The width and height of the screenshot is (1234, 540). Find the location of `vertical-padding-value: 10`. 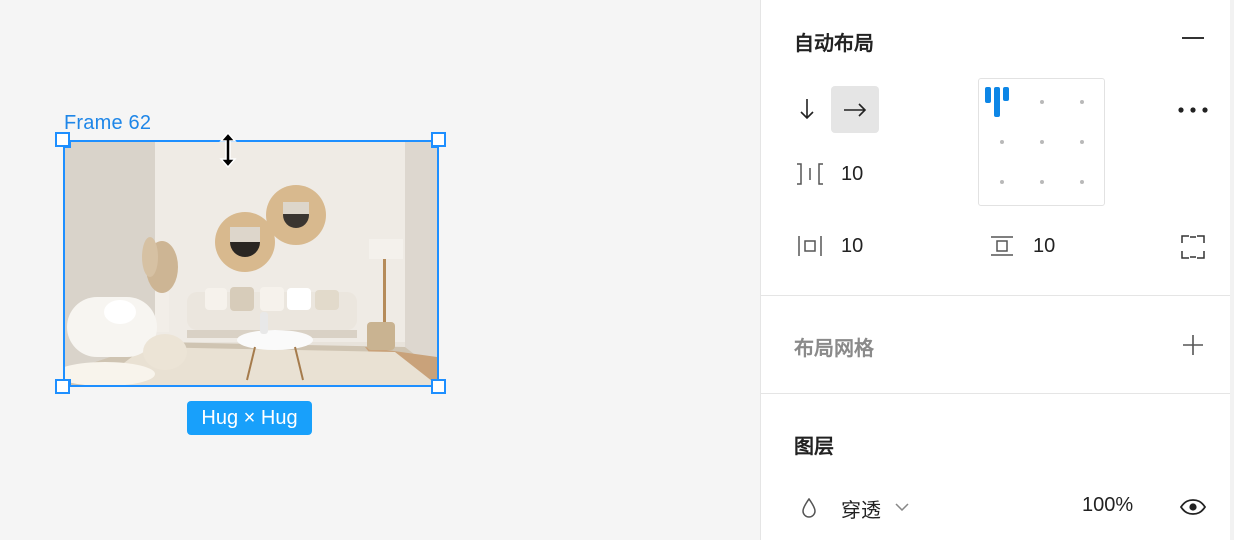

vertical-padding-value: 10 is located at coordinates (1044, 246).